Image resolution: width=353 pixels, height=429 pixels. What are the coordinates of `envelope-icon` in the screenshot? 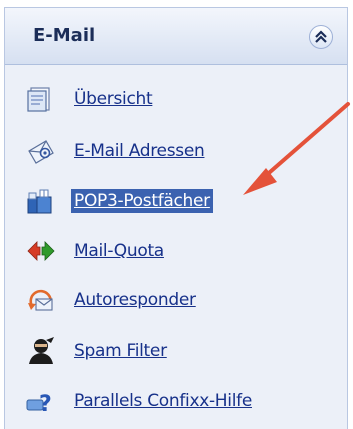 It's located at (41, 151).